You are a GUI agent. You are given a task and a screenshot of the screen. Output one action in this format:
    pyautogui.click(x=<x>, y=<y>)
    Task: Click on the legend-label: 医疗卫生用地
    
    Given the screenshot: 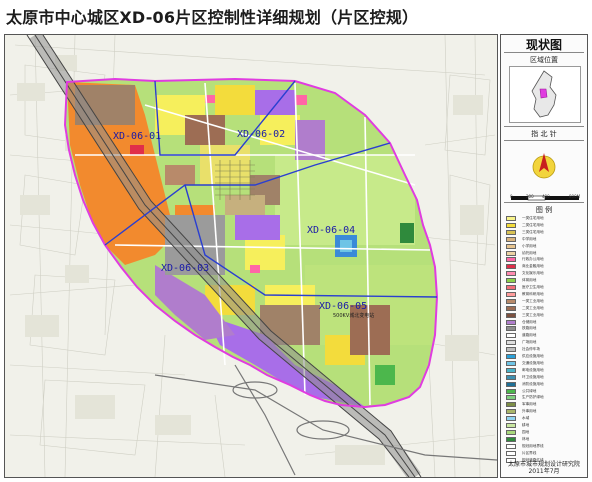 What is the action you would take?
    pyautogui.click(x=533, y=287)
    